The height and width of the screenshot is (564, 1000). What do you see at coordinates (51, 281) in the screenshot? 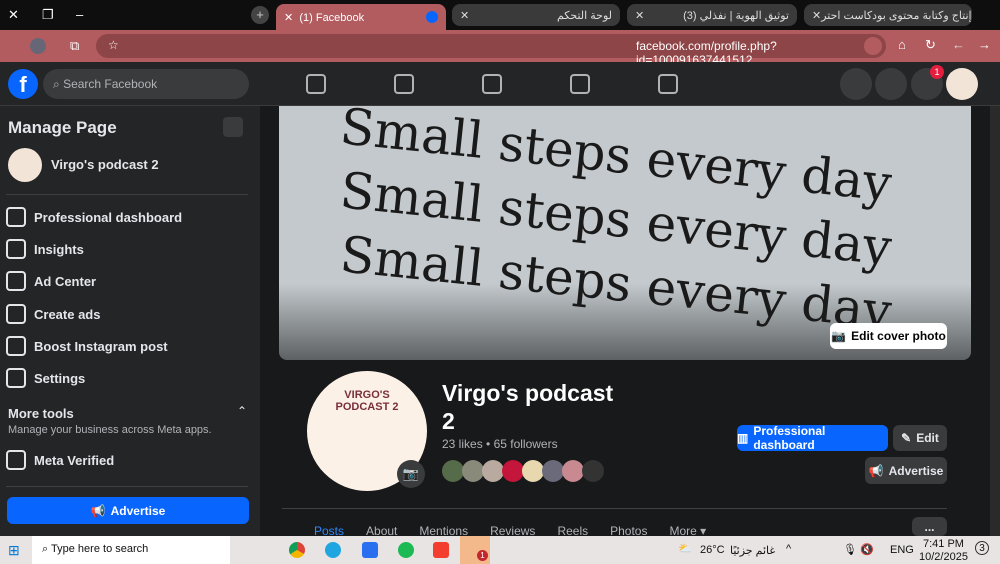
I see `sidebar-item-ad-center: Ad Center` at bounding box center [51, 281].